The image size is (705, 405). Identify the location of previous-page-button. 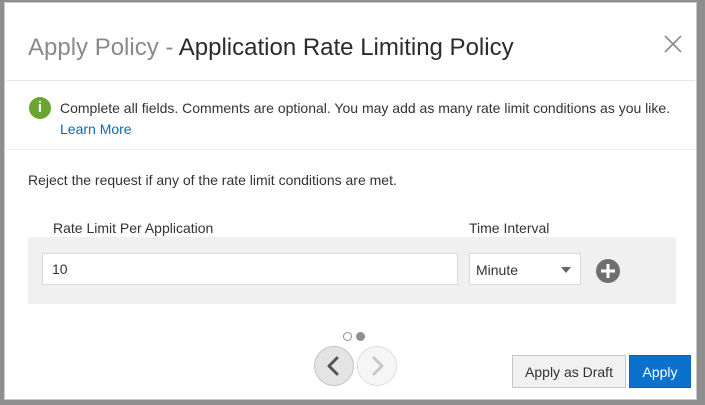
(334, 366).